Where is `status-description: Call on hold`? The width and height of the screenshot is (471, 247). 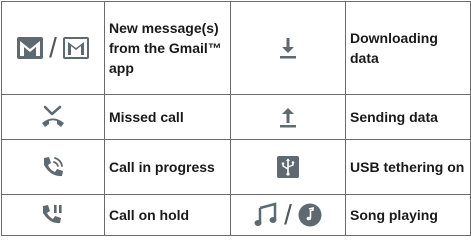
status-description: Call on hold is located at coordinates (167, 215).